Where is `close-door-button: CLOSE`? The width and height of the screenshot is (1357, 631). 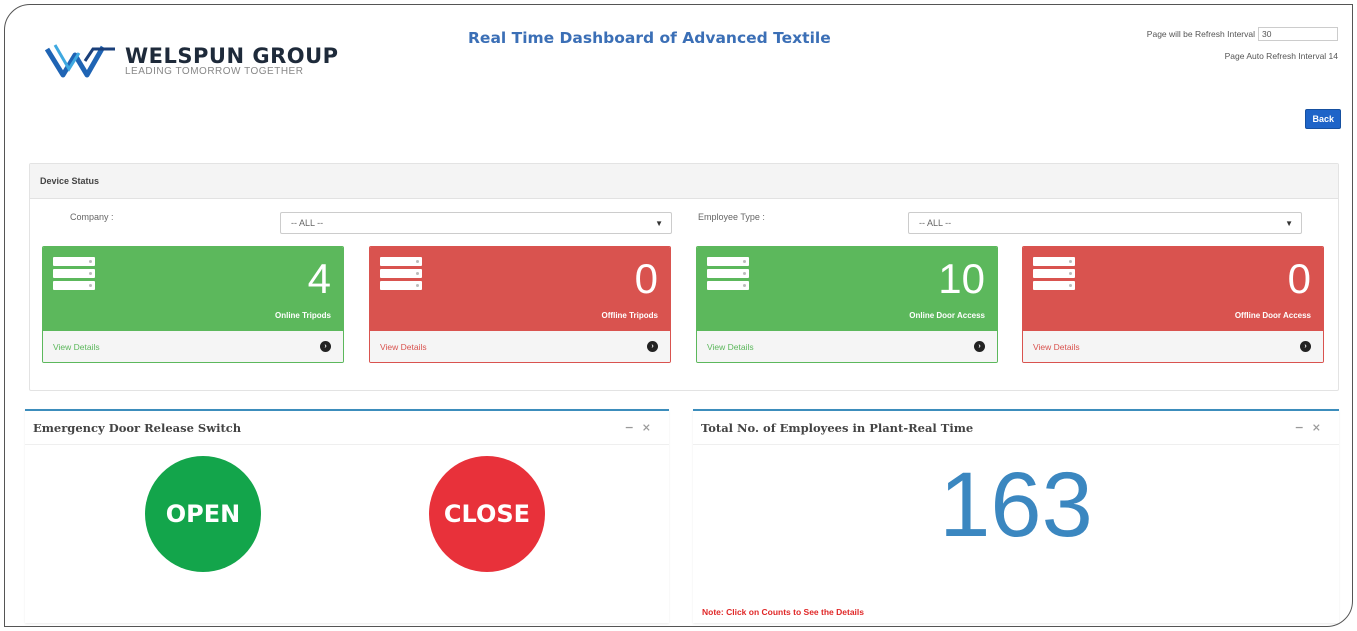 close-door-button: CLOSE is located at coordinates (487, 514).